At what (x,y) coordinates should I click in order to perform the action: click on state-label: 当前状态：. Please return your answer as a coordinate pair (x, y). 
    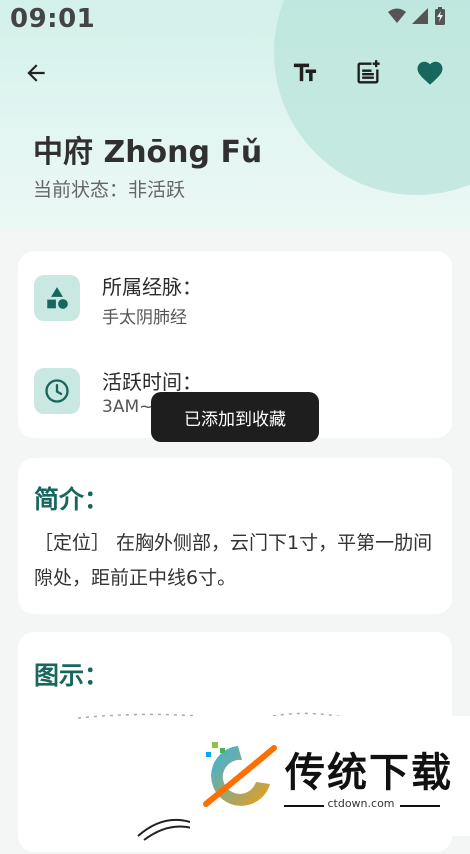
    Looking at the image, I should click on (81, 190).